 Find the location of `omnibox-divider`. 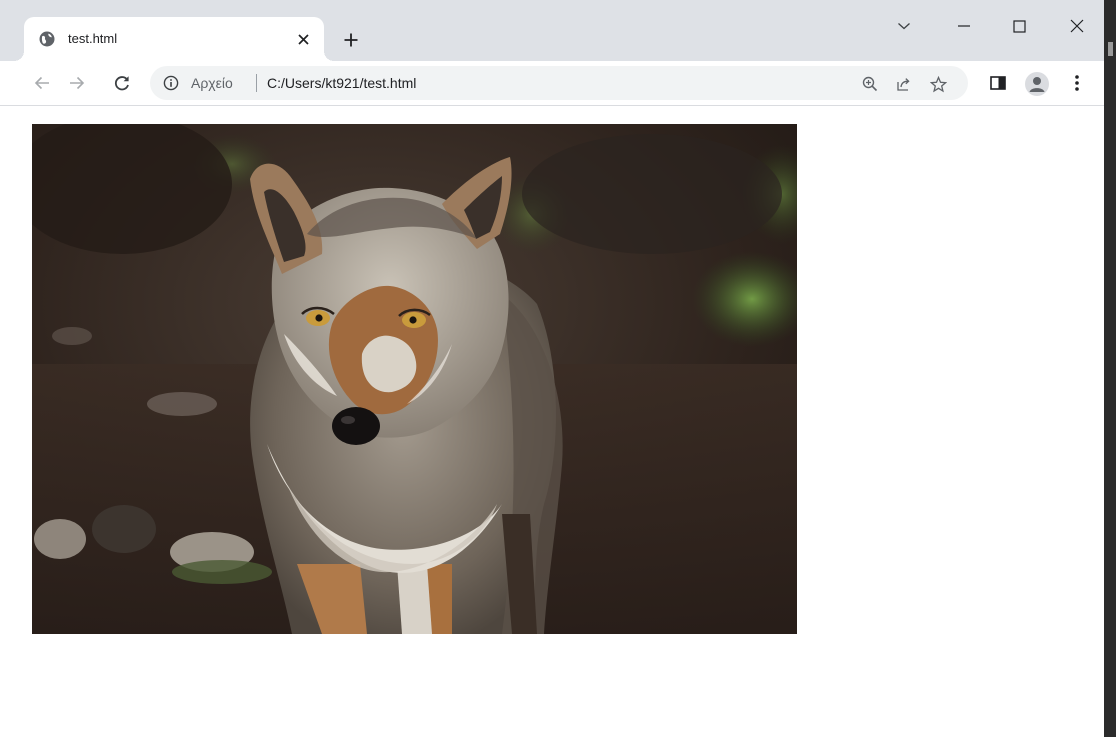

omnibox-divider is located at coordinates (256, 83).